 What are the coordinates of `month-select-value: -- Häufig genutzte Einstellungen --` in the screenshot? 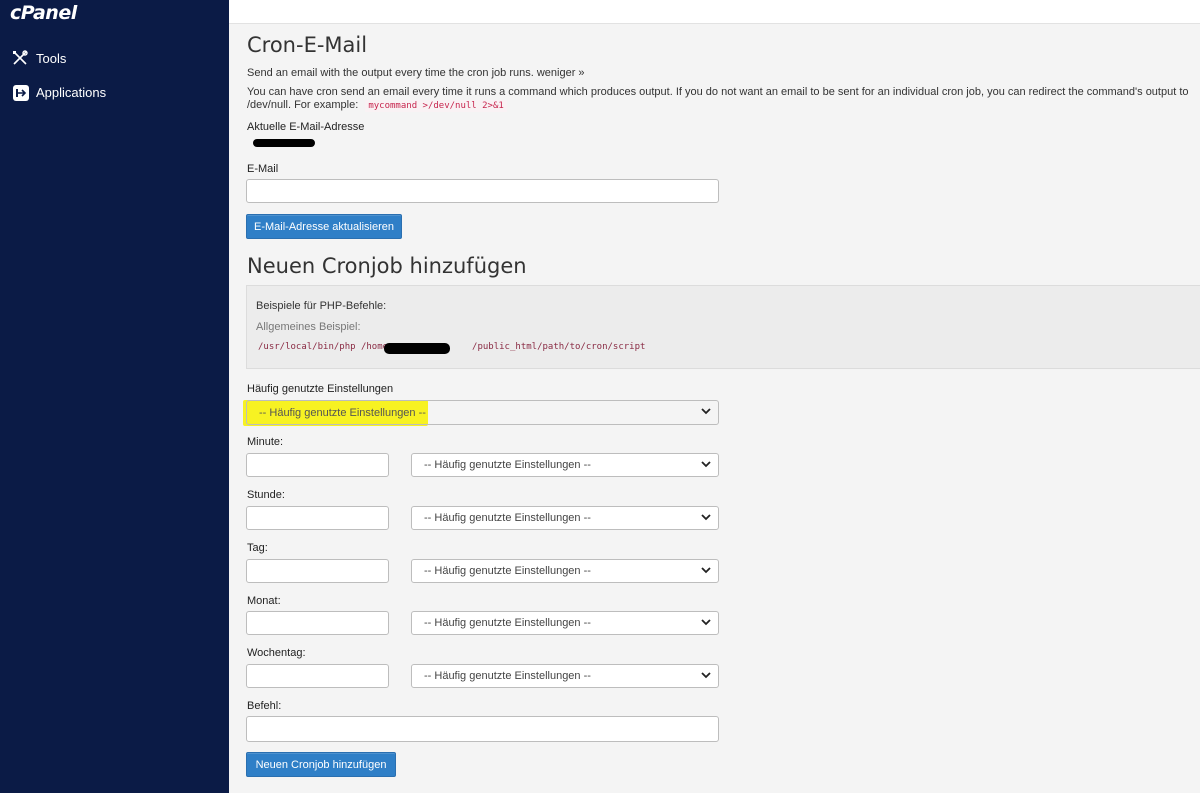 It's located at (507, 623).